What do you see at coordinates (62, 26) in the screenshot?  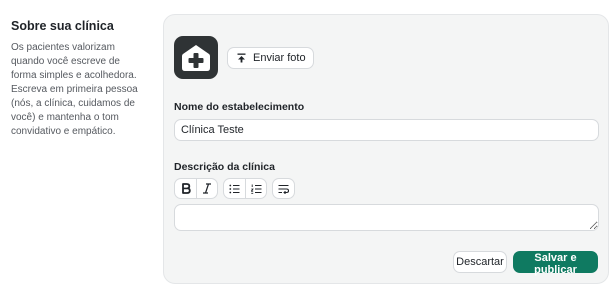 I see `section-title: Sobre sua clínica` at bounding box center [62, 26].